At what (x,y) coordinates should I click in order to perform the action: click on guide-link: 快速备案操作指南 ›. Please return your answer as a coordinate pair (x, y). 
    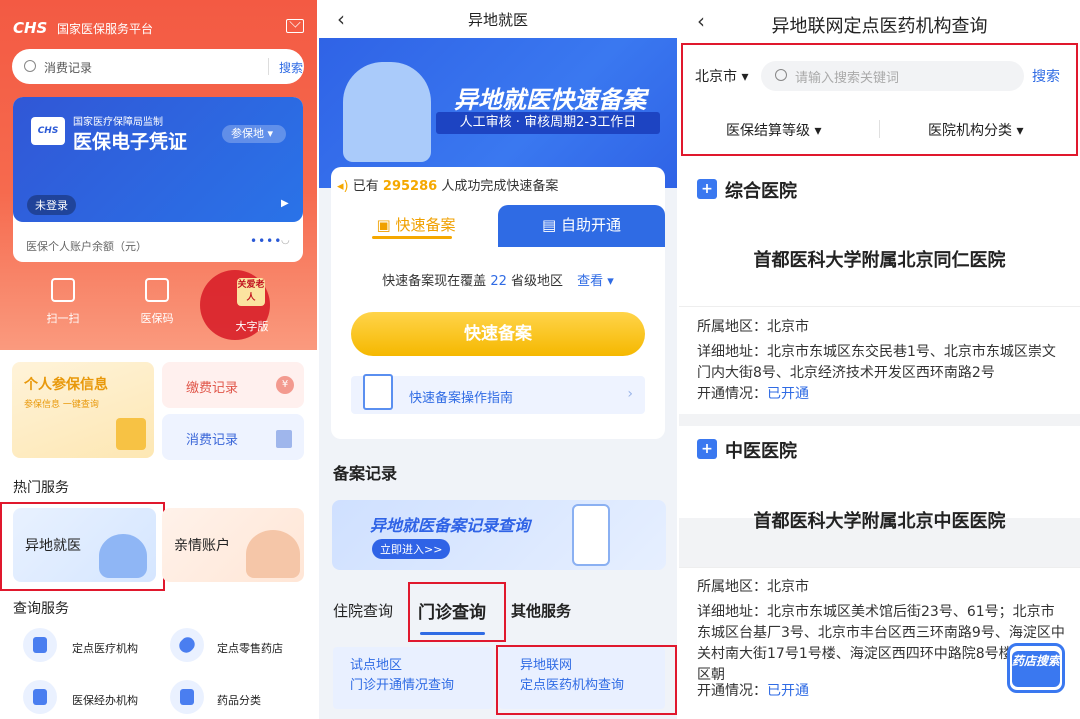
    Looking at the image, I should click on (498, 394).